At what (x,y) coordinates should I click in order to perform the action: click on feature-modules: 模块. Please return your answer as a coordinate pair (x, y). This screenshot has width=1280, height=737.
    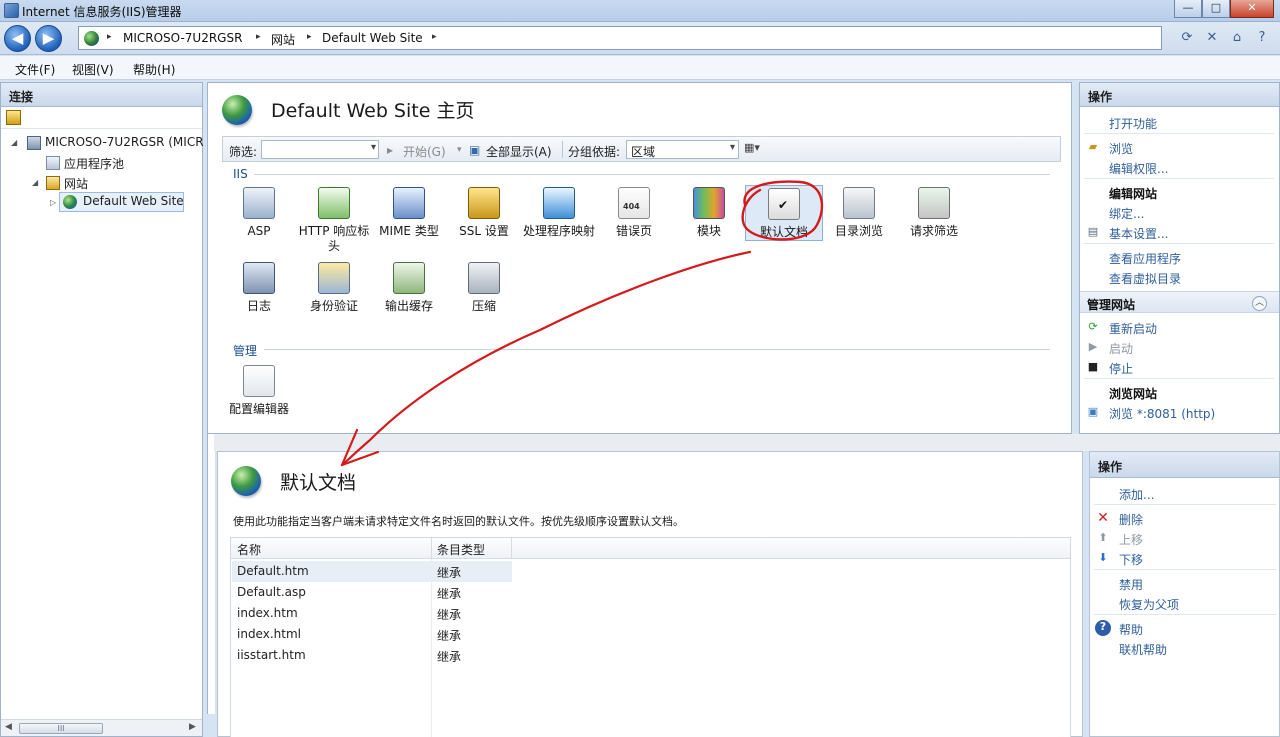
    Looking at the image, I should click on (709, 213).